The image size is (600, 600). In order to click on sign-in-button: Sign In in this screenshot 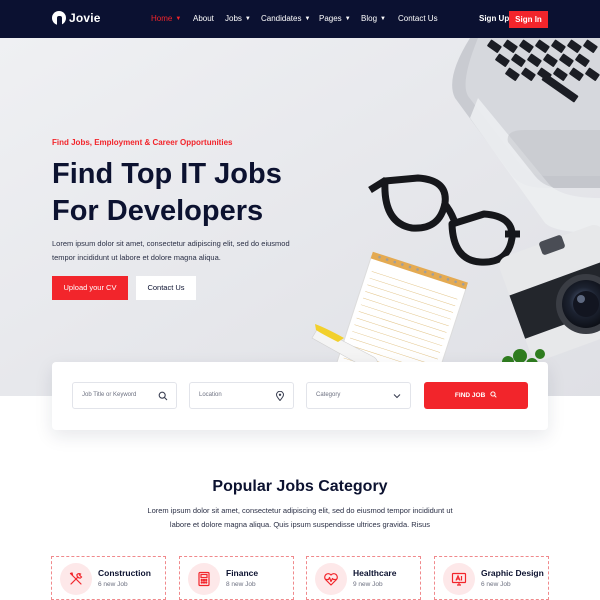, I will do `click(528, 19)`.